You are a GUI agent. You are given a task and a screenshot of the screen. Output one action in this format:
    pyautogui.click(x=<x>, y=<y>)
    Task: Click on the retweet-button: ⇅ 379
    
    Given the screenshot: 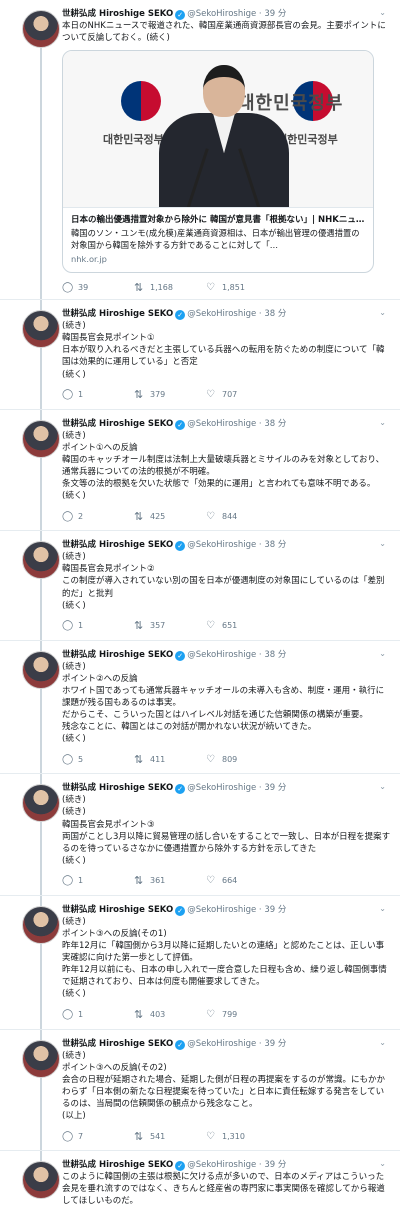 What is the action you would take?
    pyautogui.click(x=170, y=394)
    